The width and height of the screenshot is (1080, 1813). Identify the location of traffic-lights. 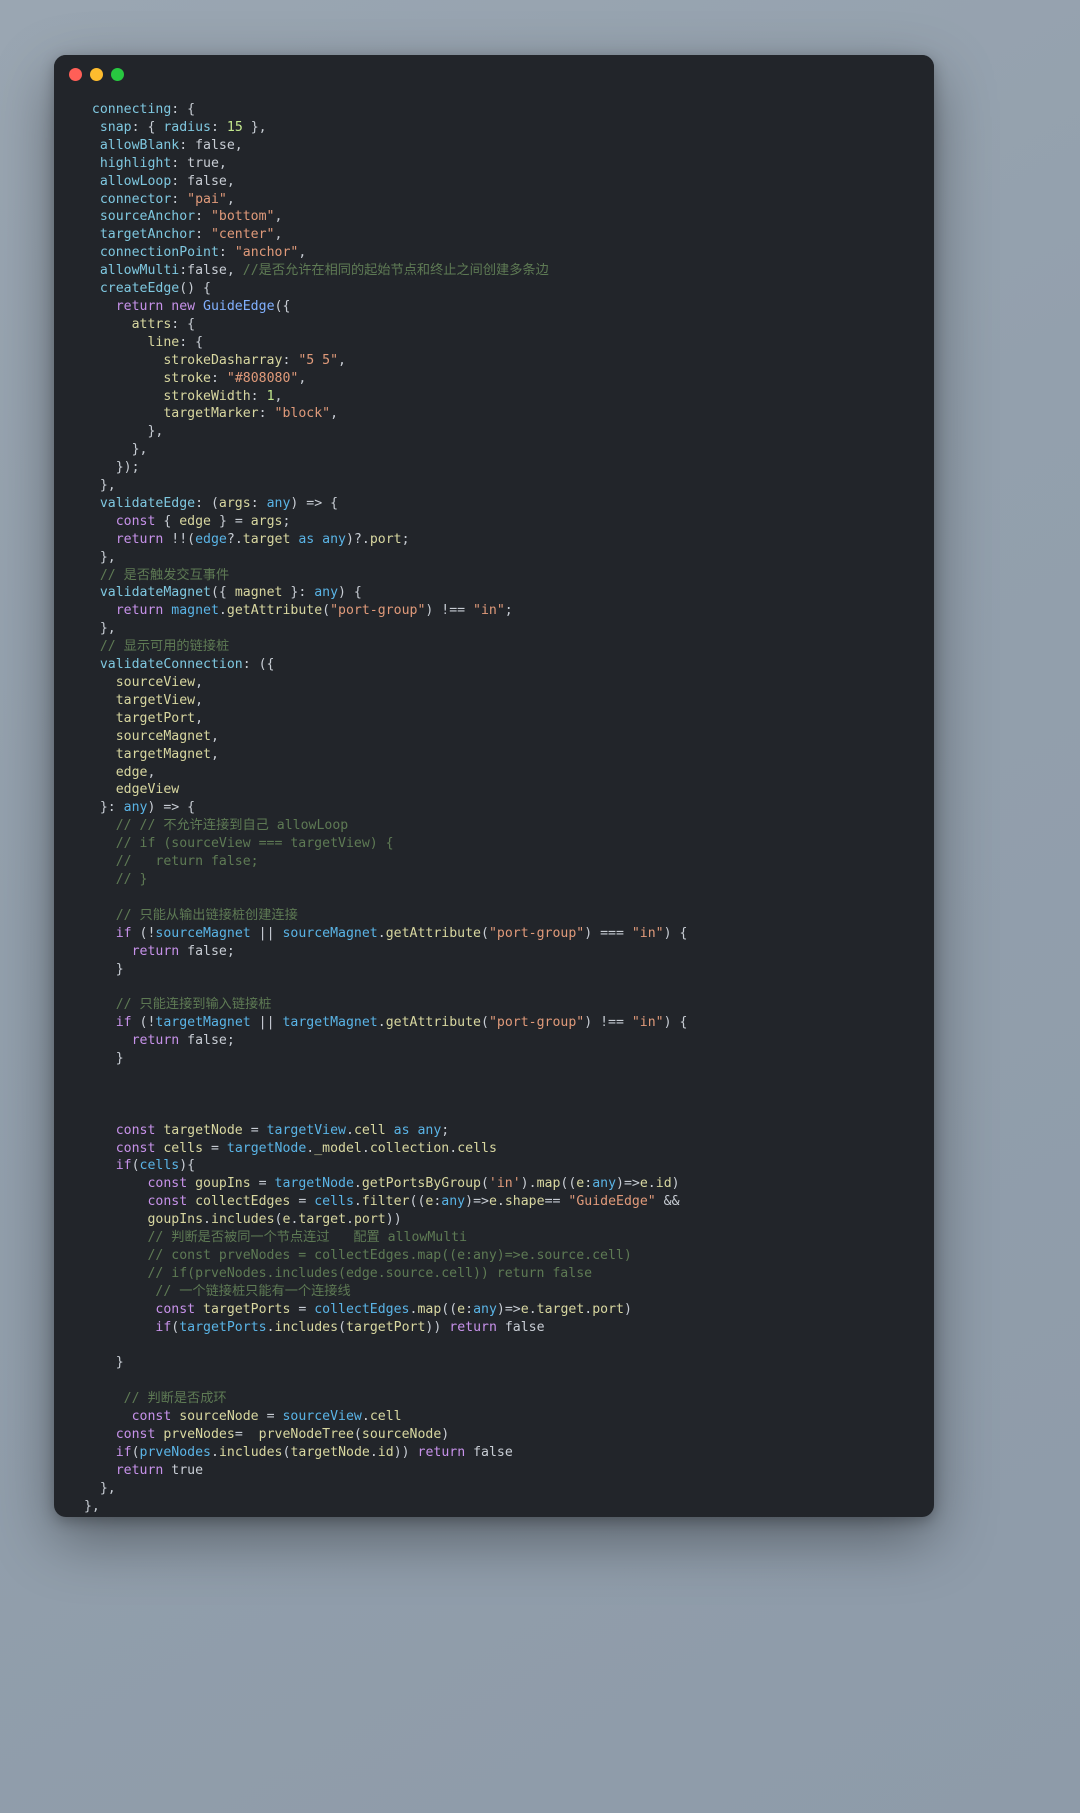
(96, 74).